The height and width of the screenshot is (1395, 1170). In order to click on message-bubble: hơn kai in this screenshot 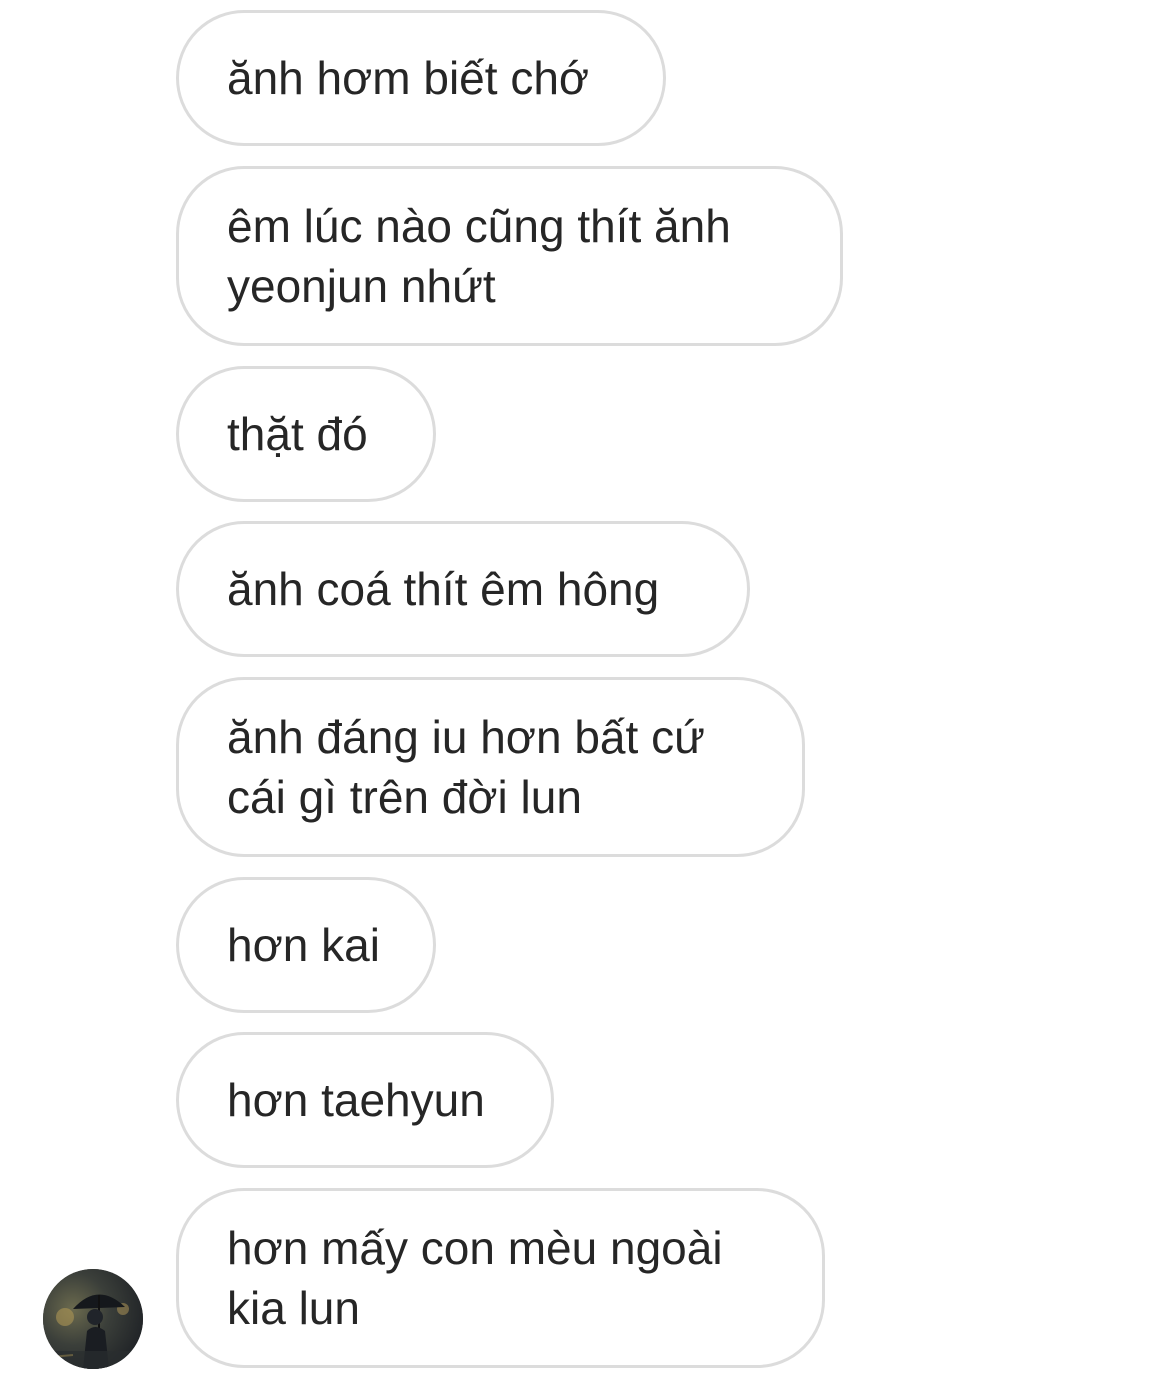, I will do `click(306, 945)`.